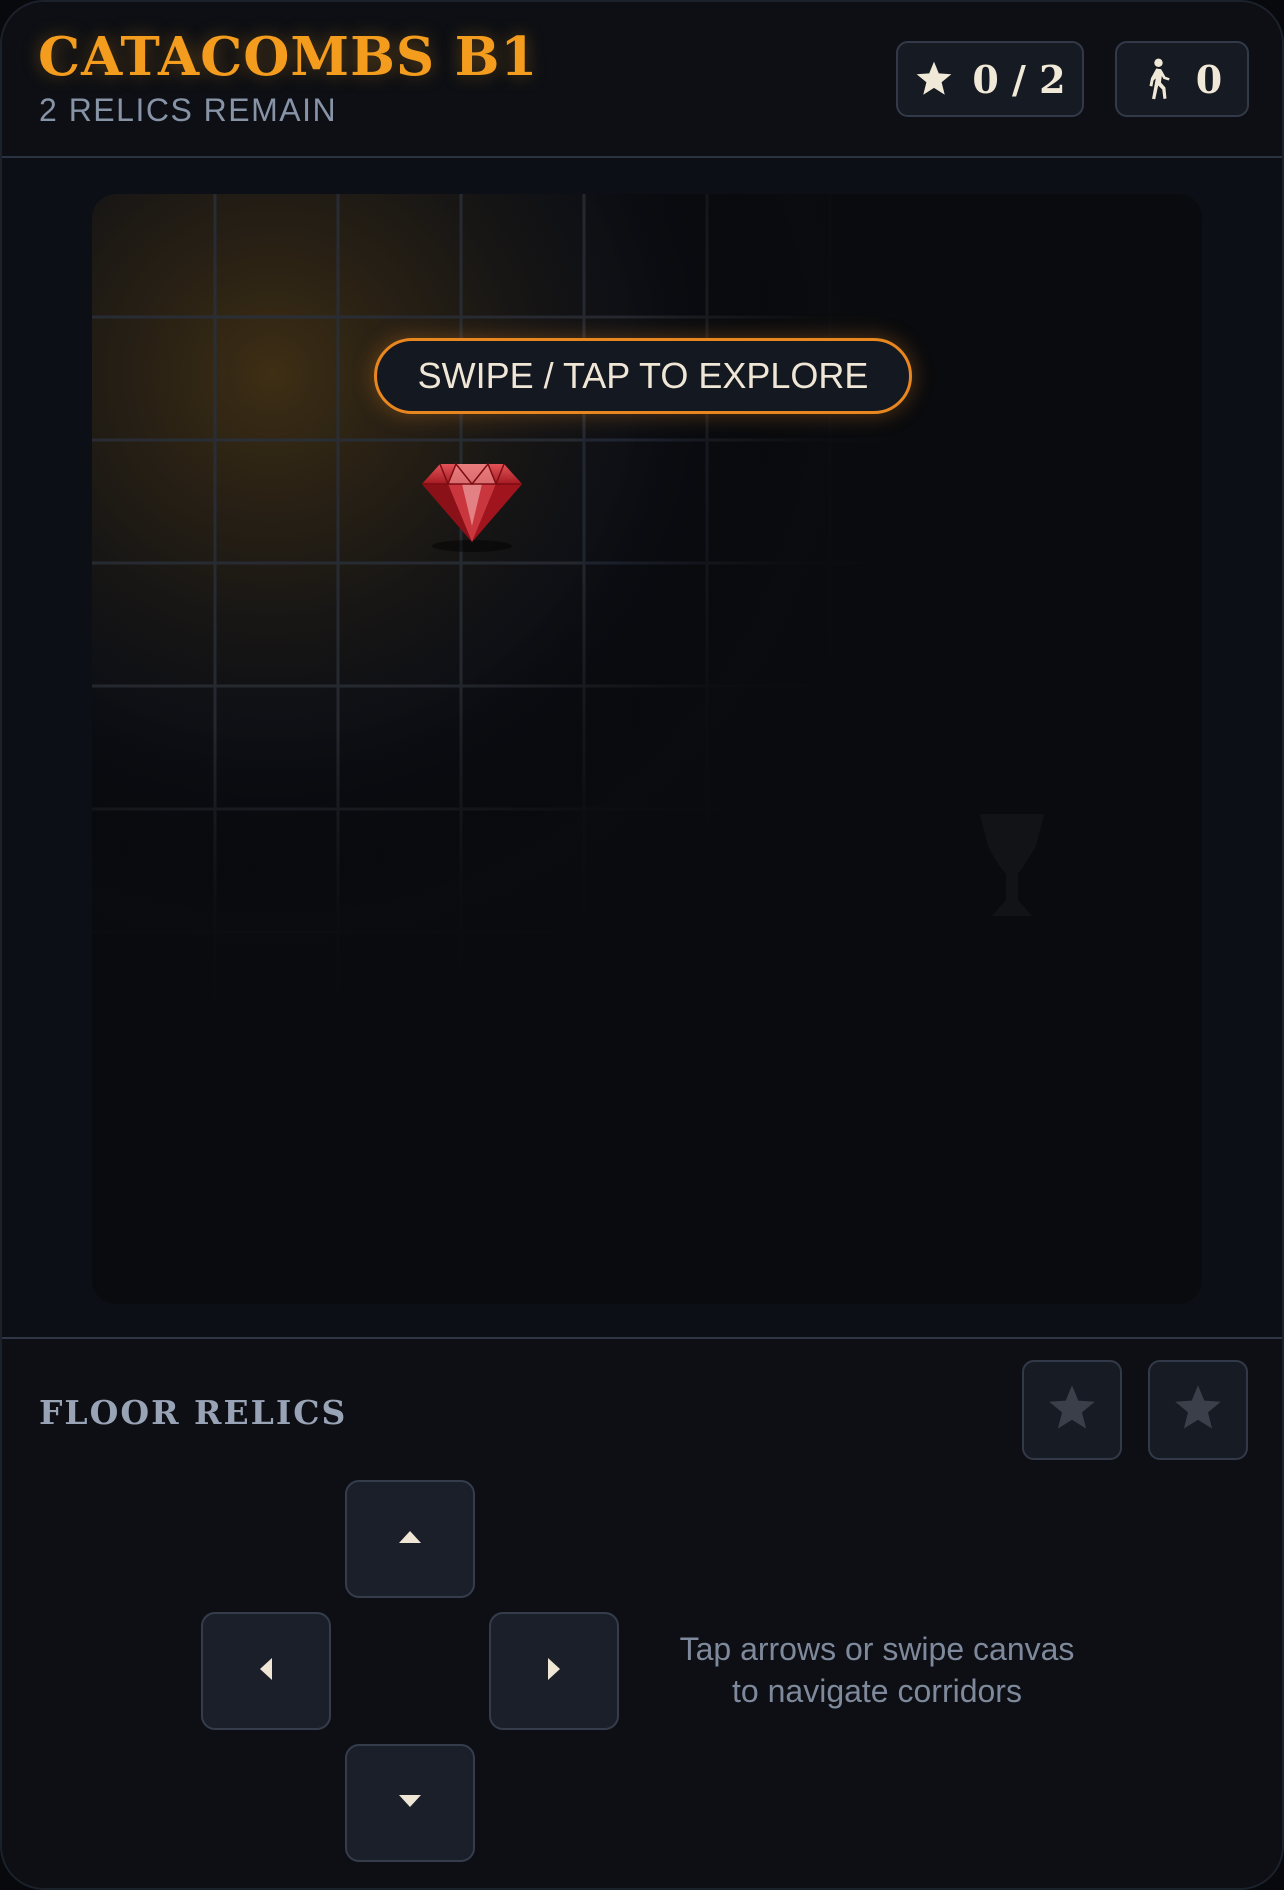 This screenshot has height=1890, width=1284. I want to click on relics-remaining-text: 2 RELICS REMAIN, so click(188, 110).